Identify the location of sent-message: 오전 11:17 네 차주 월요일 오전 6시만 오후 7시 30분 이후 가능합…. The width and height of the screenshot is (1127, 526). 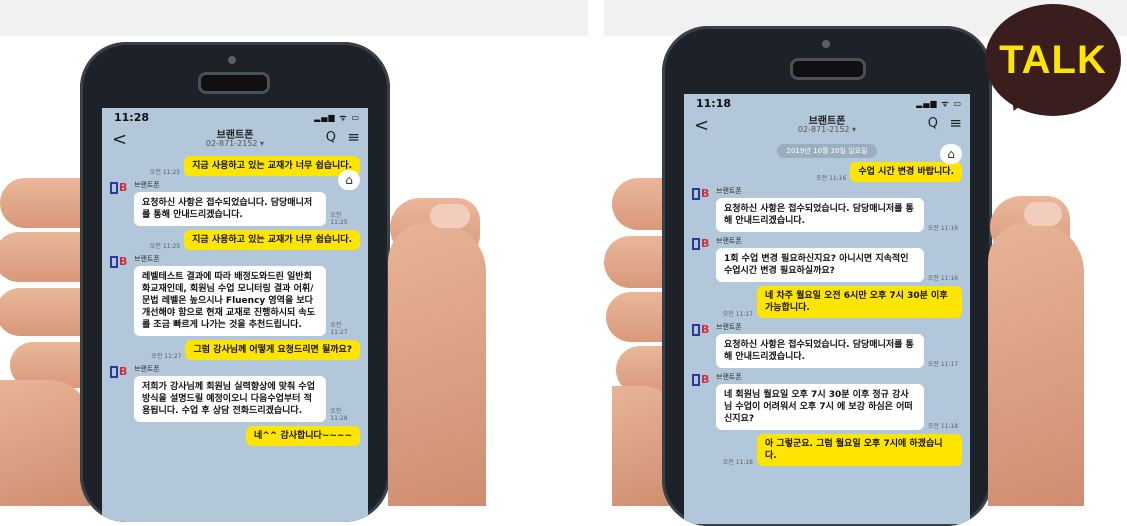
(827, 302).